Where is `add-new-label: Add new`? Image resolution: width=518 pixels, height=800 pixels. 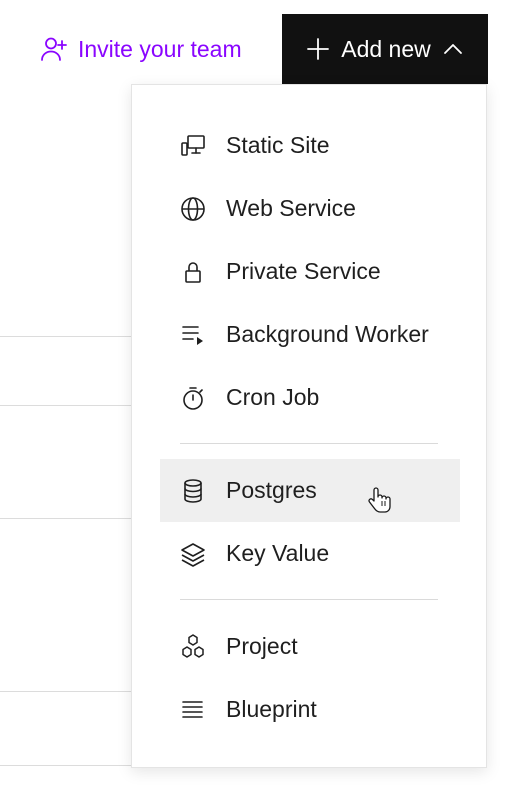 add-new-label: Add new is located at coordinates (386, 48).